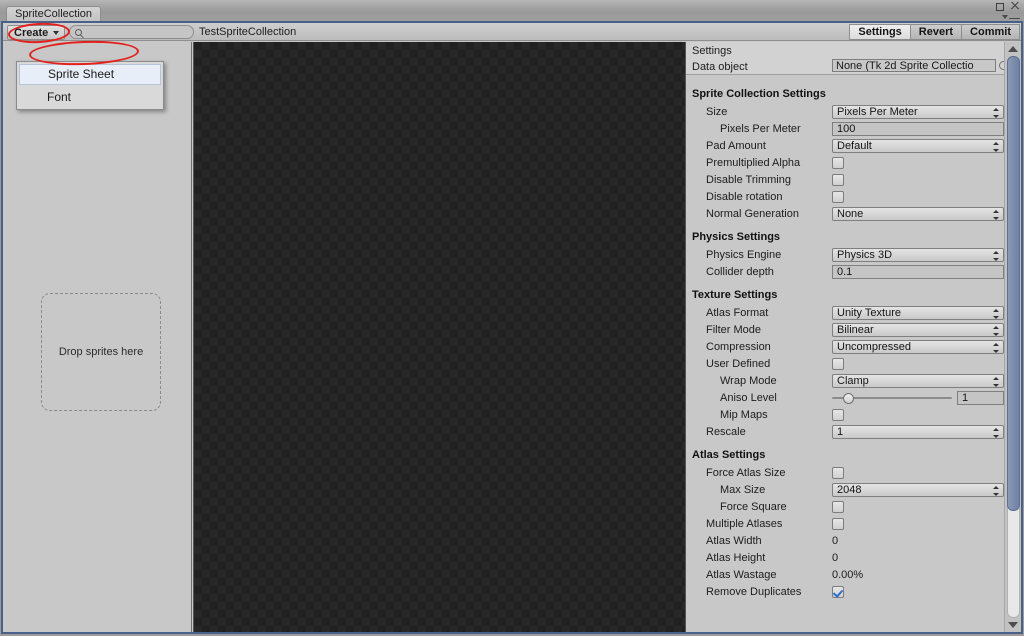  I want to click on input-collider-depth: 0.1, so click(918, 272).